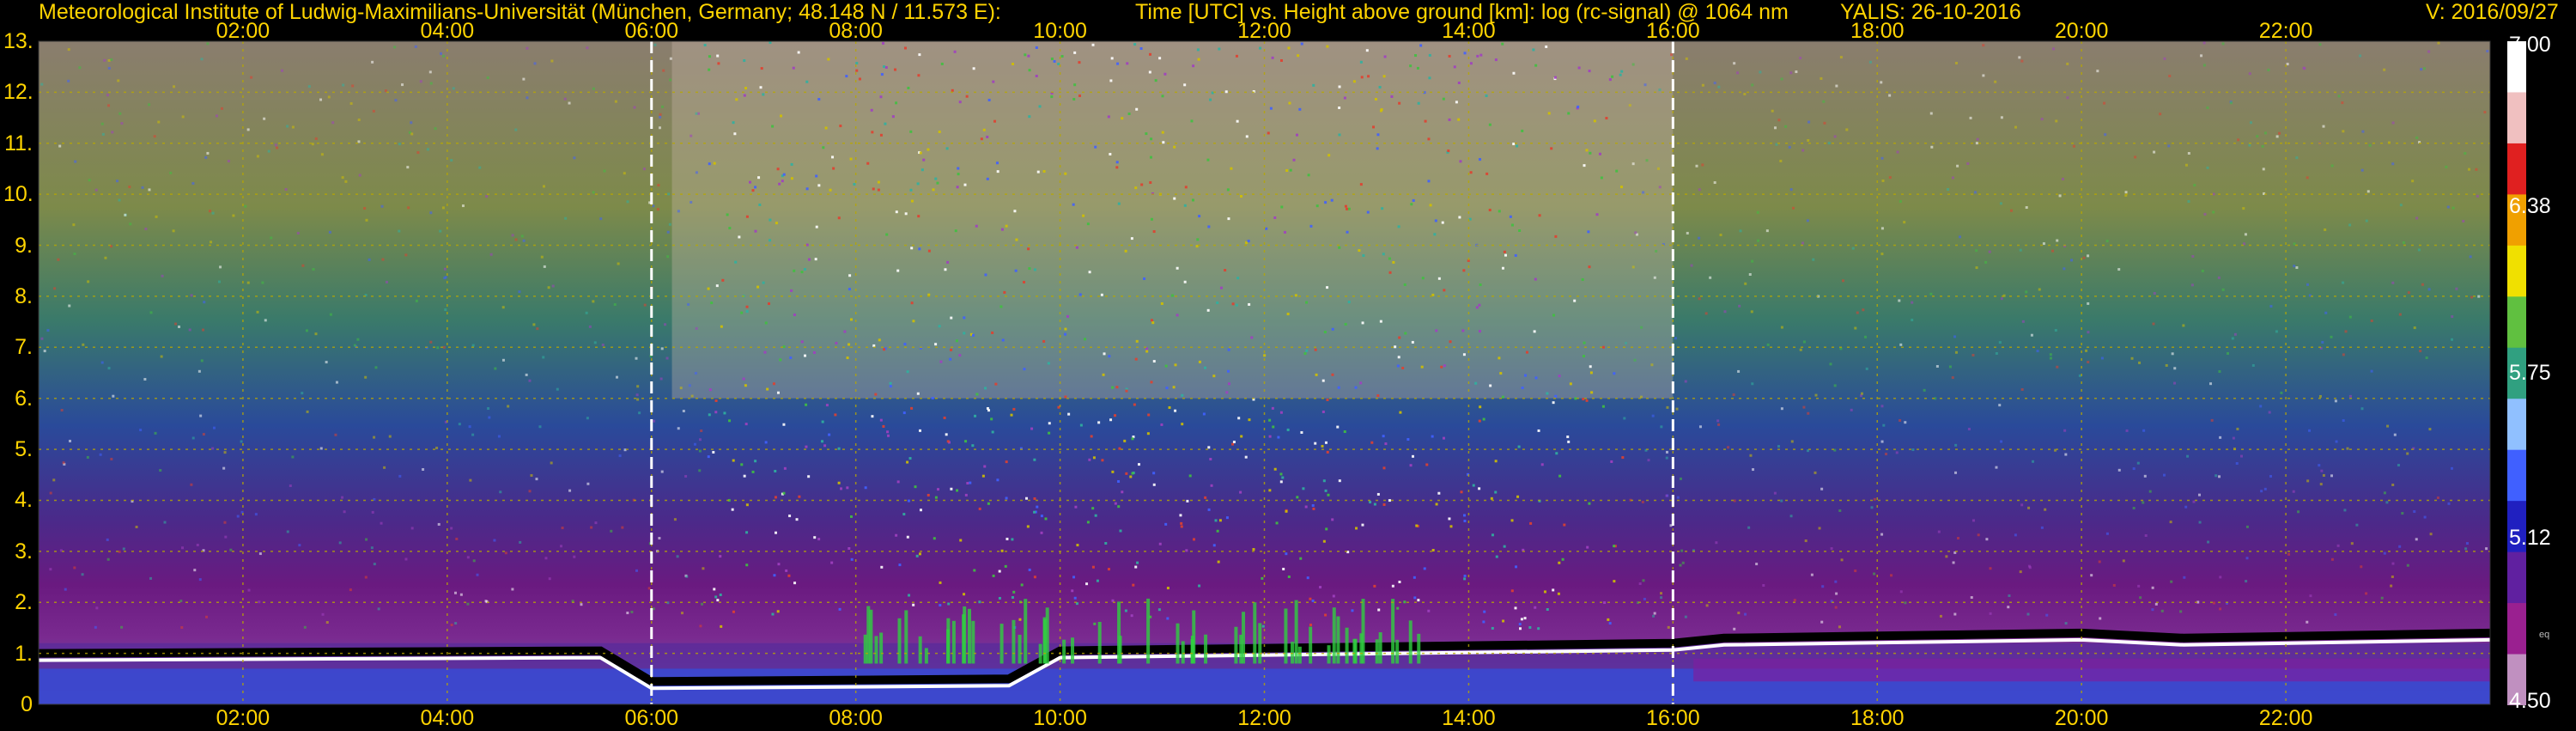 This screenshot has height=731, width=2576. I want to click on y-tick-label: 13., so click(18, 41).